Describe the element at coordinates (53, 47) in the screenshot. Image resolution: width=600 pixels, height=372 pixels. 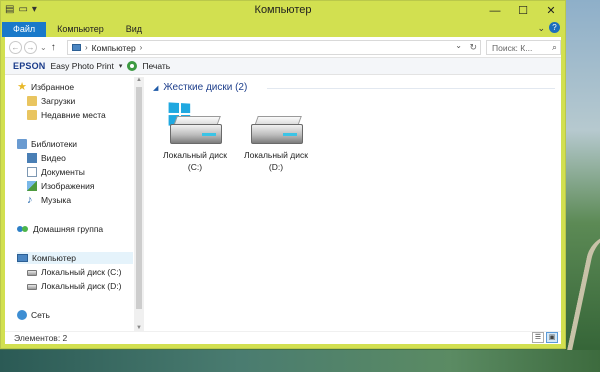
I see `up-button: ↑` at that location.